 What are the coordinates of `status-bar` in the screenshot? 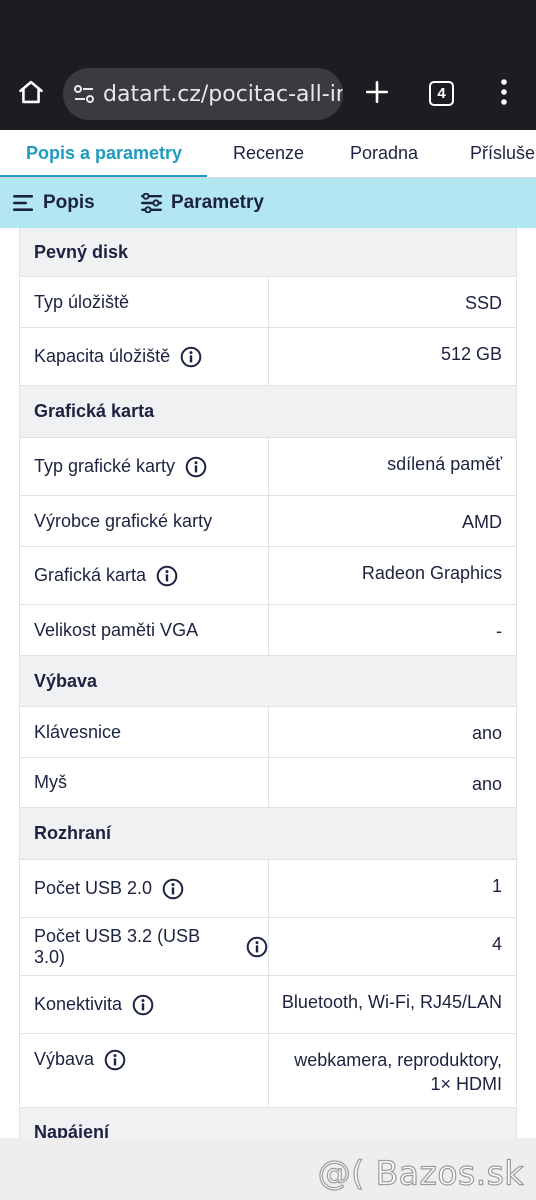 It's located at (268, 30).